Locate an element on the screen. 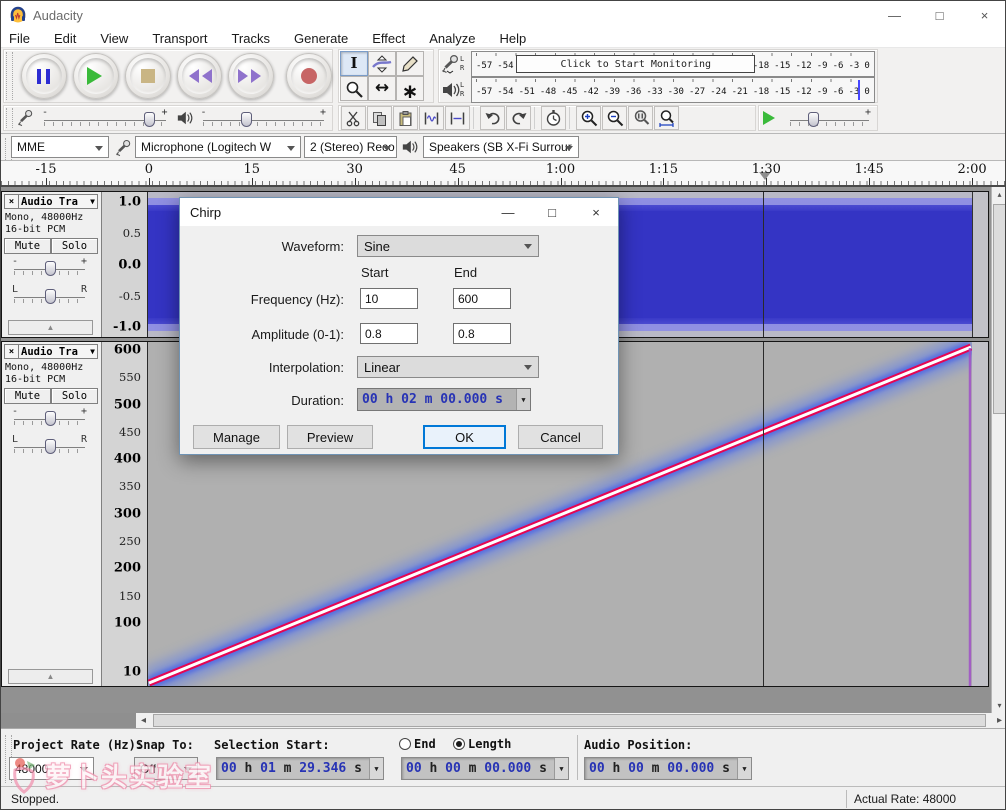 Image resolution: width=1006 pixels, height=810 pixels. selection-length-field: 00 h 00 m 00.000 s ▼ is located at coordinates (485, 768).